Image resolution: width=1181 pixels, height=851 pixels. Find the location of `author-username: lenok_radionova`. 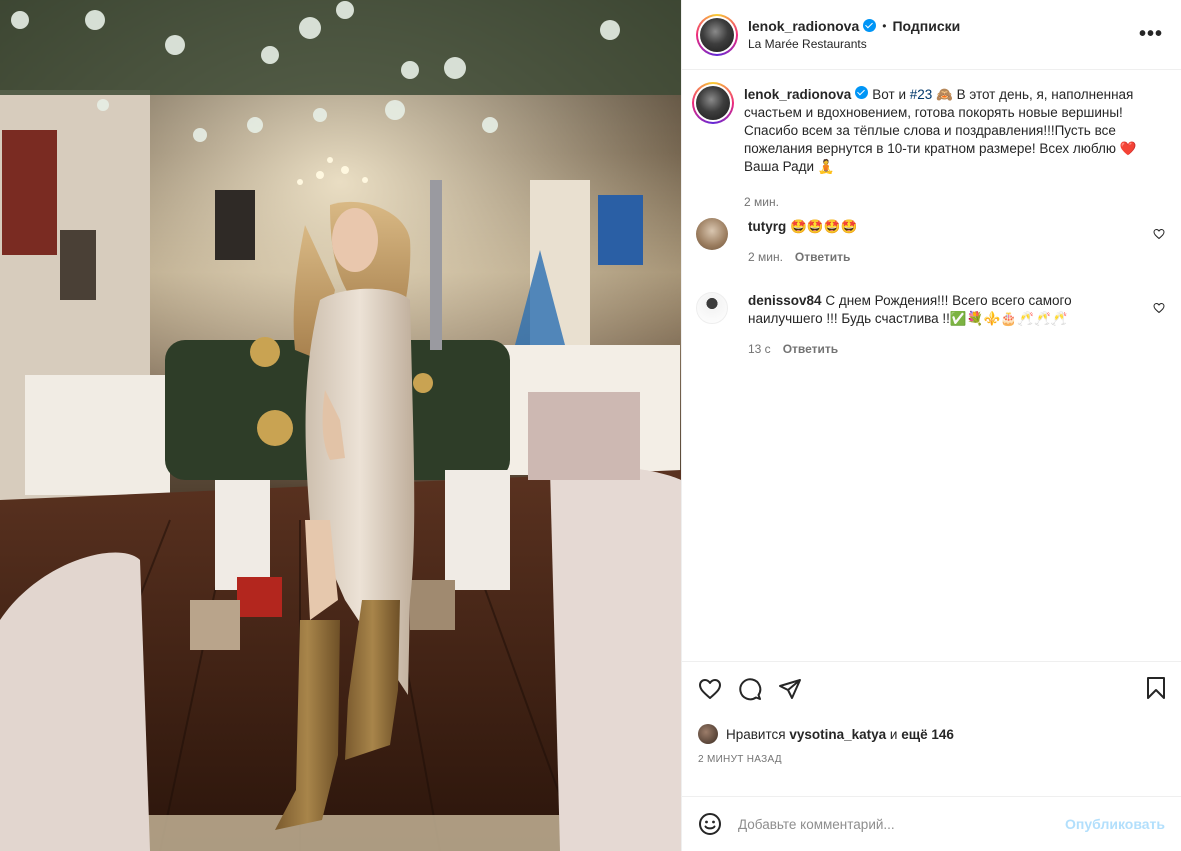

author-username: lenok_radionova is located at coordinates (803, 26).